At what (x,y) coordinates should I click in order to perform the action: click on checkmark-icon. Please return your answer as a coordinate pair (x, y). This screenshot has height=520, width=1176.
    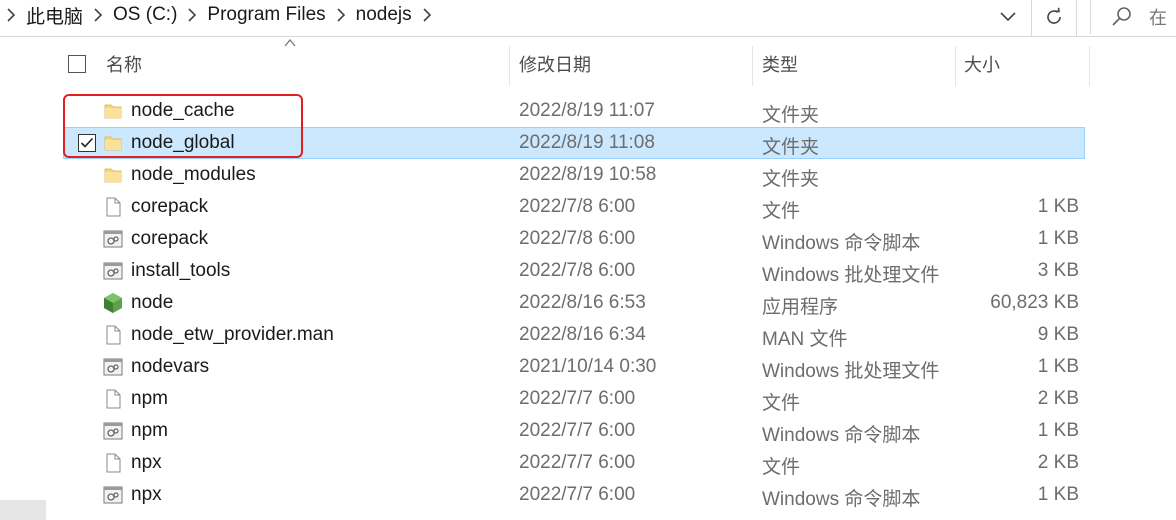
    Looking at the image, I should click on (87, 142).